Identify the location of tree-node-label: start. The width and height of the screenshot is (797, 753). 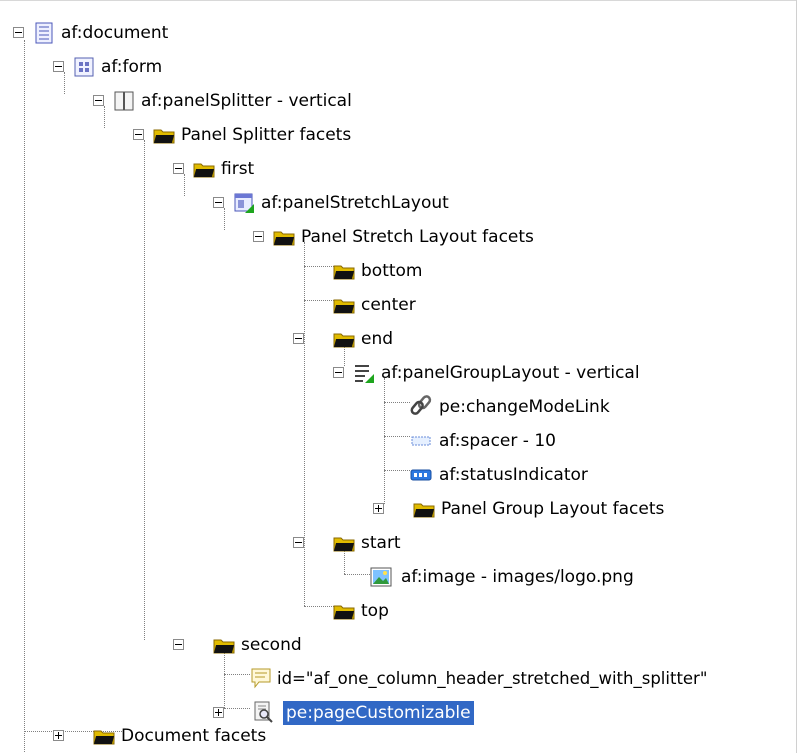
(381, 543).